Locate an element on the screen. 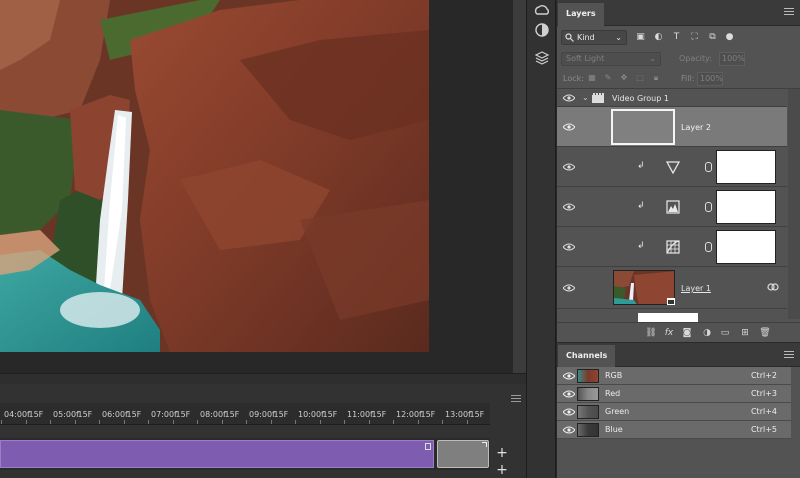 This screenshot has width=800, height=478. channel-name: Blue is located at coordinates (614, 429).